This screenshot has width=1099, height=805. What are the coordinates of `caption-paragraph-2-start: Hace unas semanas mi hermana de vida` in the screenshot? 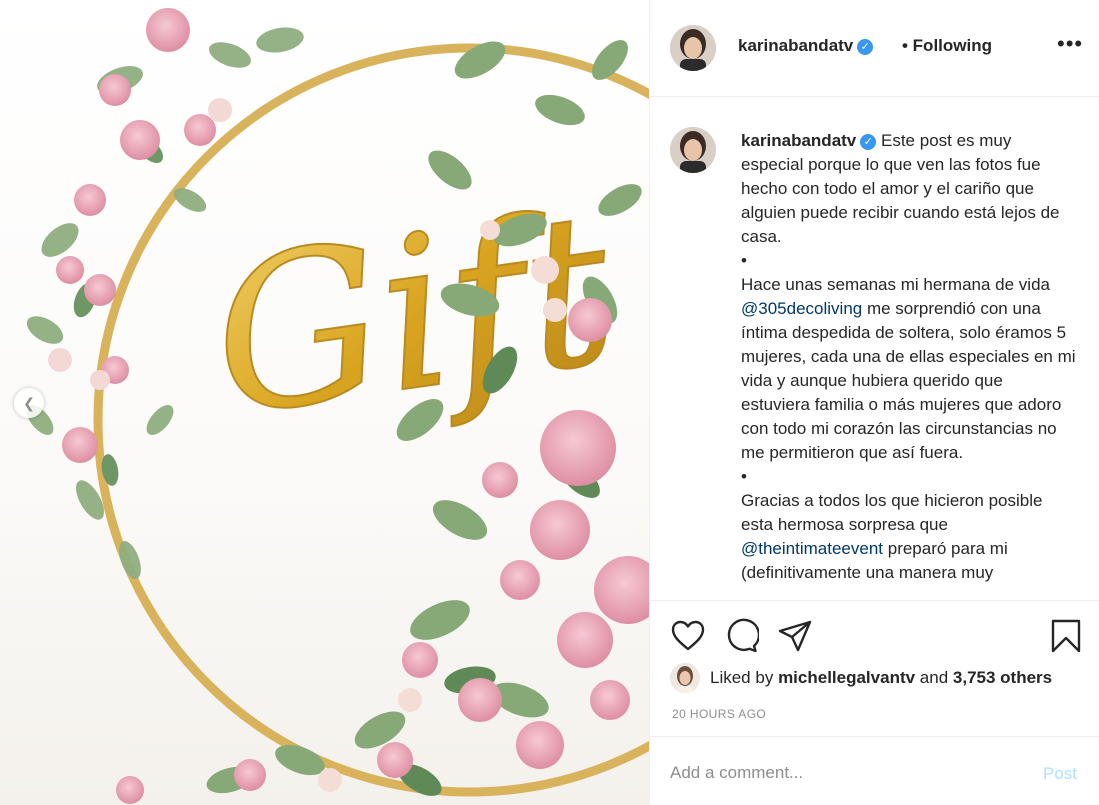 It's located at (895, 284).